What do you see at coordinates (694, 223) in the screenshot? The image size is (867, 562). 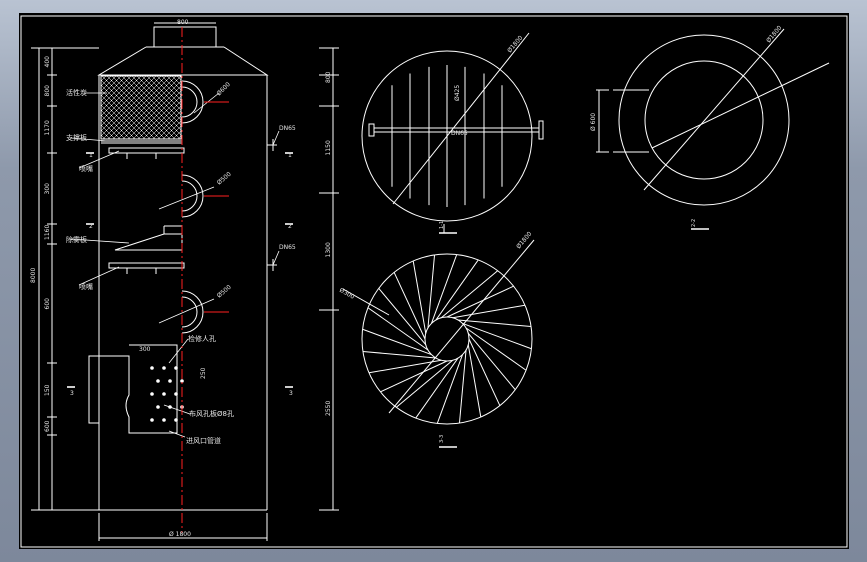 I see `view3-caption: 2-2` at bounding box center [694, 223].